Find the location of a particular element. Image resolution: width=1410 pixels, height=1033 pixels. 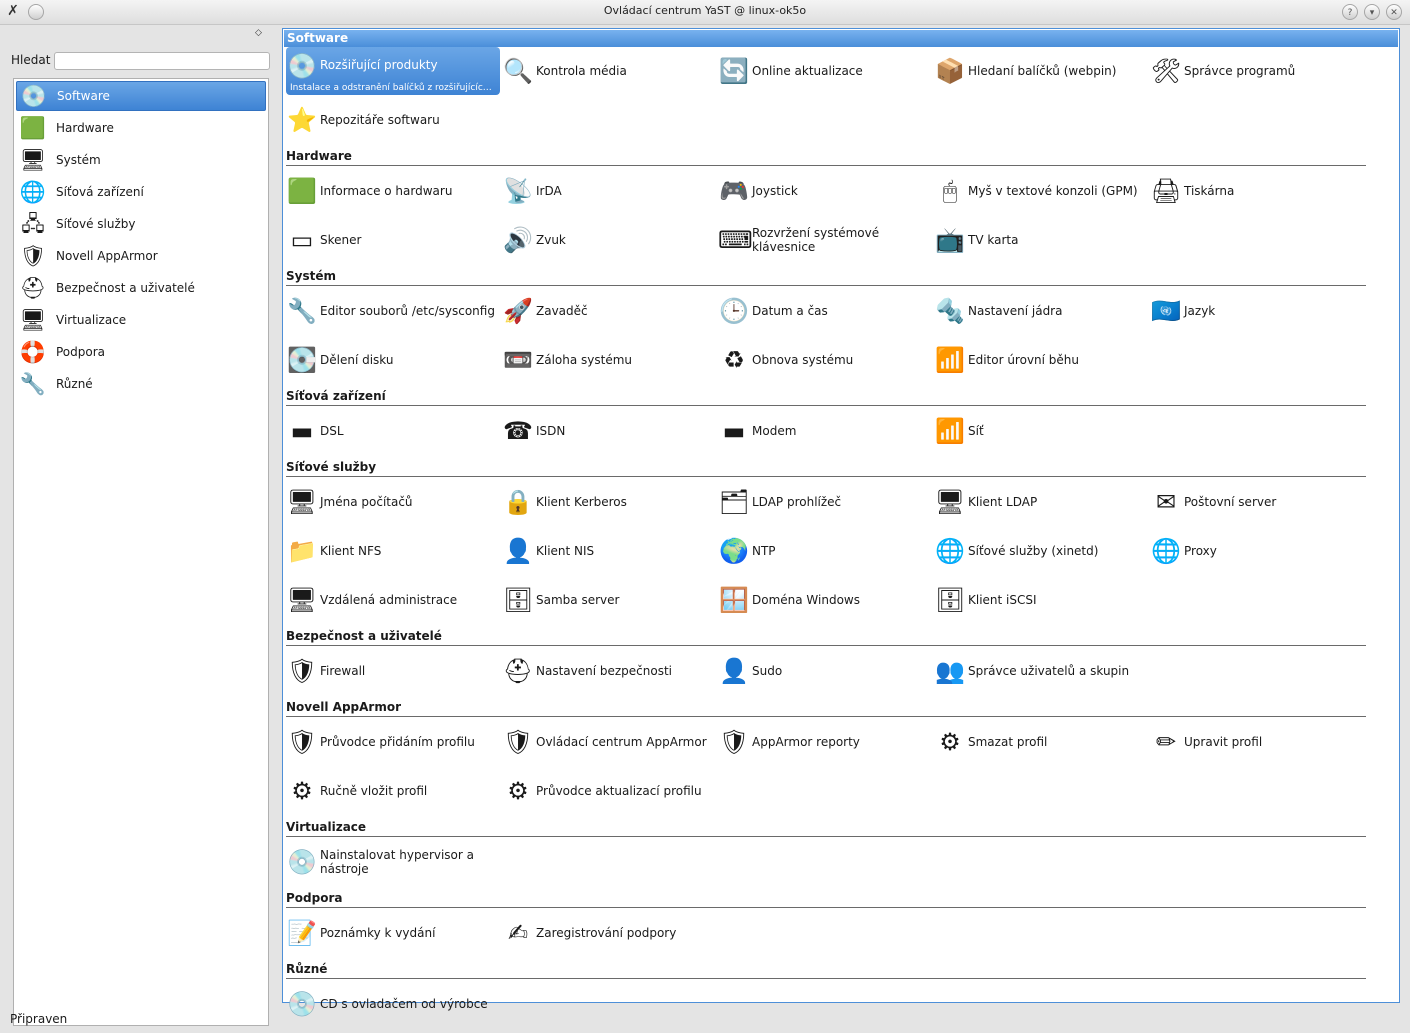

module-item: 🎮 Joystick is located at coordinates (825, 191).